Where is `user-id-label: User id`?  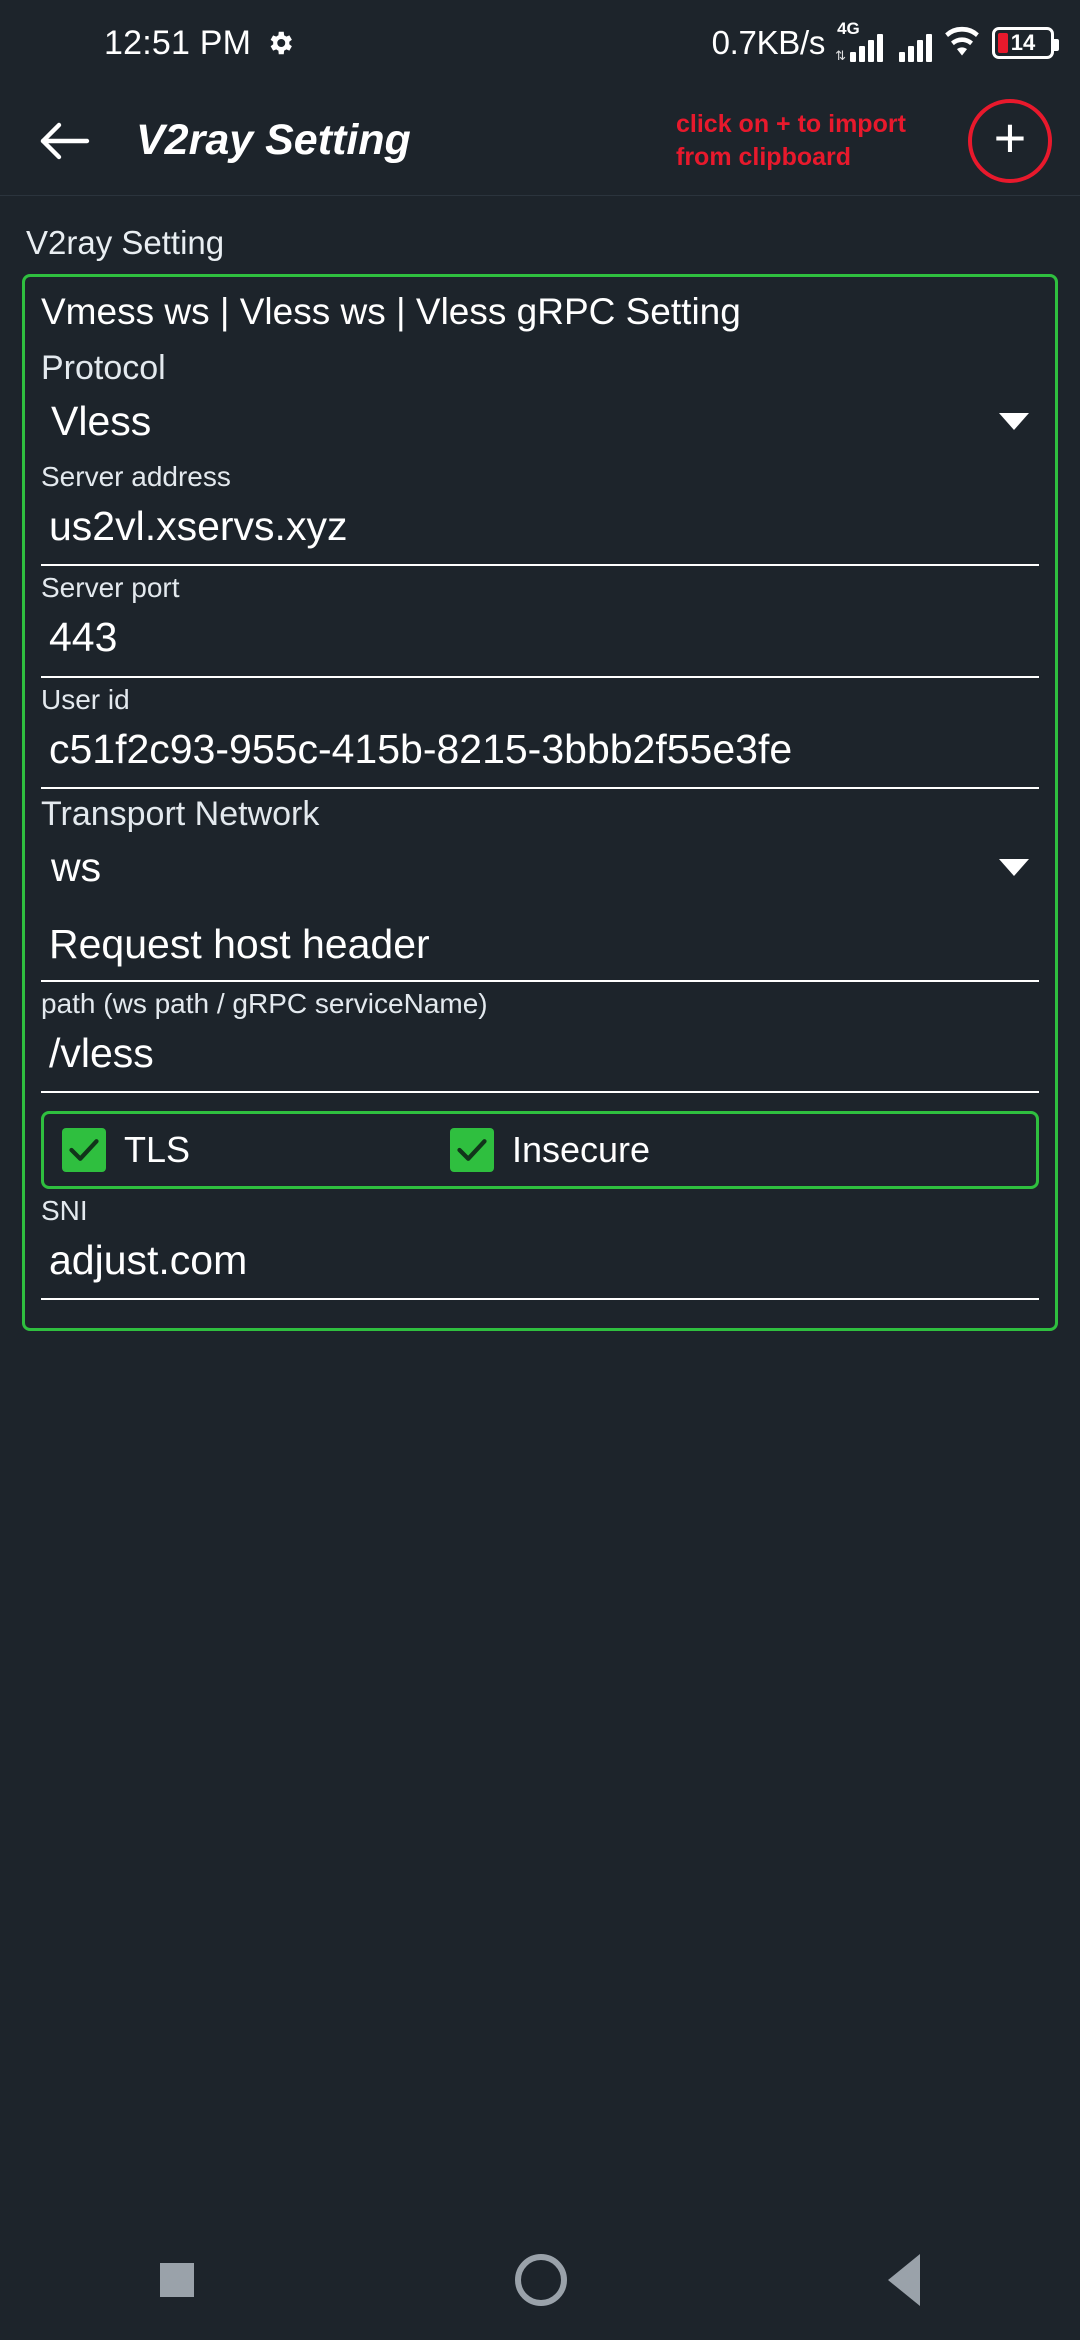
user-id-label: User id is located at coordinates (85, 699).